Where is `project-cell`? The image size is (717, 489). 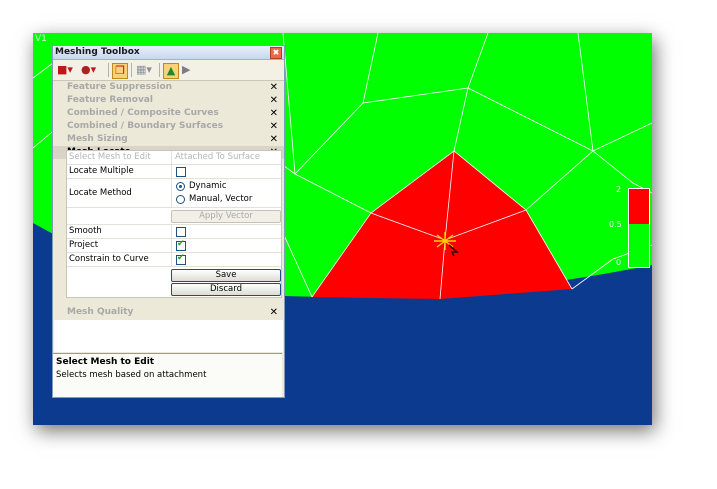 project-cell is located at coordinates (226, 245).